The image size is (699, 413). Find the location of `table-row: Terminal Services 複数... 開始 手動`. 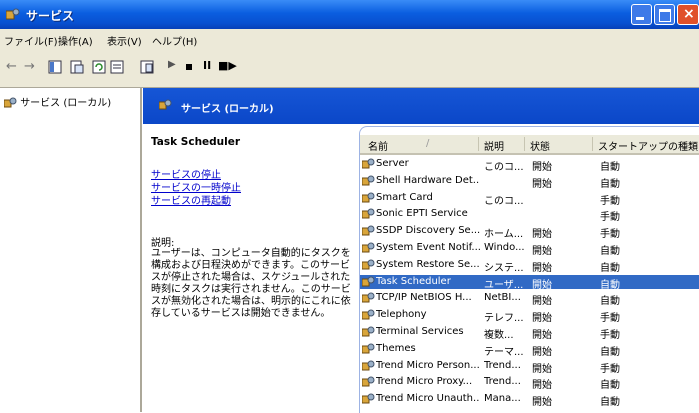

table-row: Terminal Services 複数... 開始 手動 is located at coordinates (529, 333).